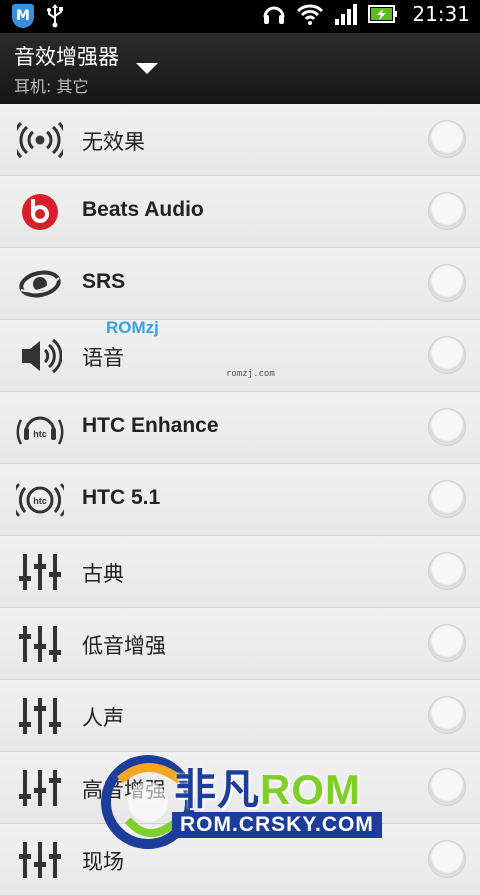 The height and width of the screenshot is (896, 480). I want to click on list-item-no-effect: 无效果, so click(240, 140).